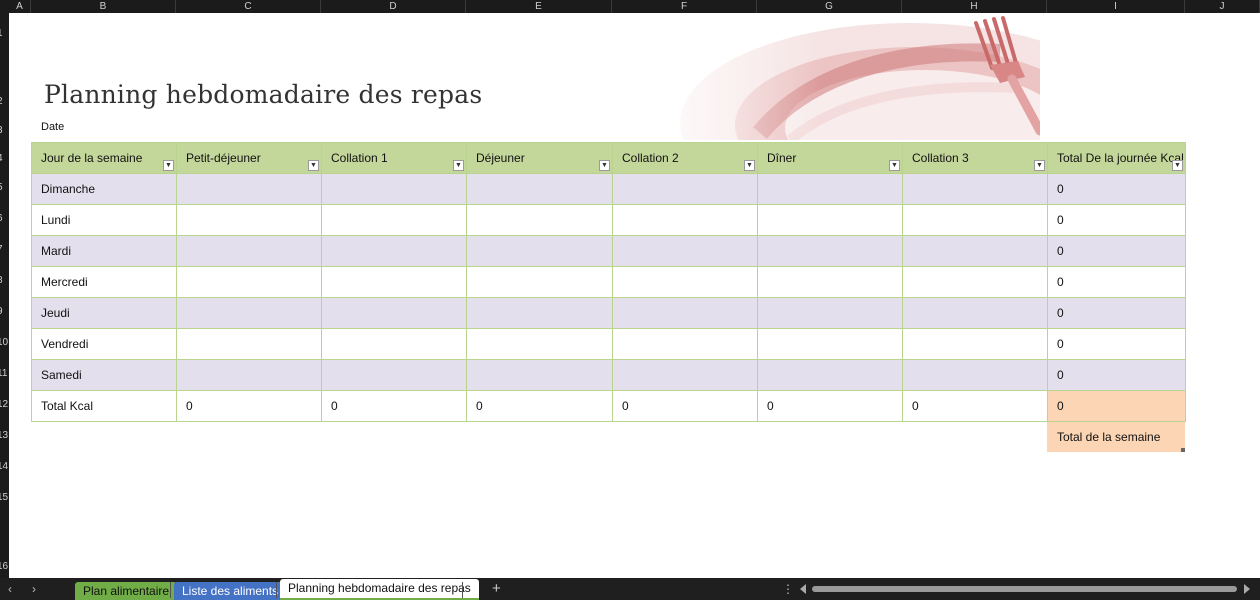 Image resolution: width=1260 pixels, height=600 pixels. What do you see at coordinates (4, 34) in the screenshot?
I see `row-number: 1` at bounding box center [4, 34].